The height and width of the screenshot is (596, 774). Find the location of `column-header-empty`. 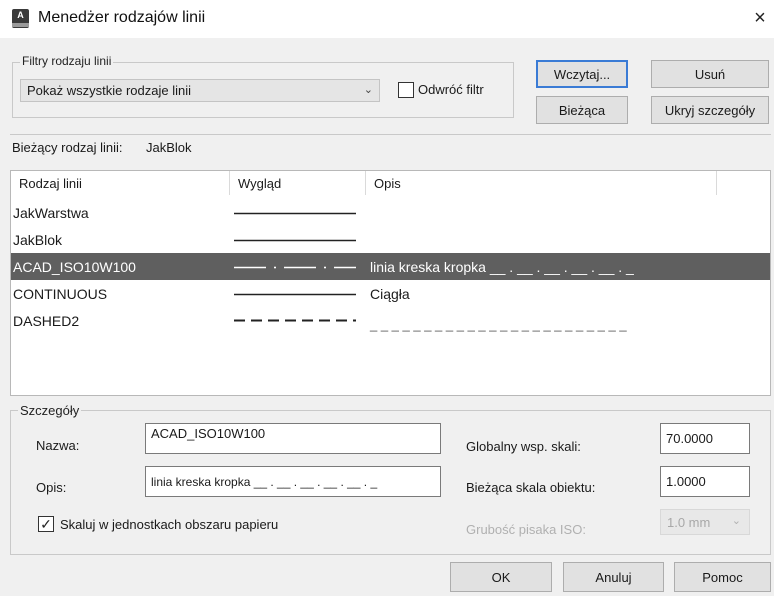

column-header-empty is located at coordinates (743, 183).